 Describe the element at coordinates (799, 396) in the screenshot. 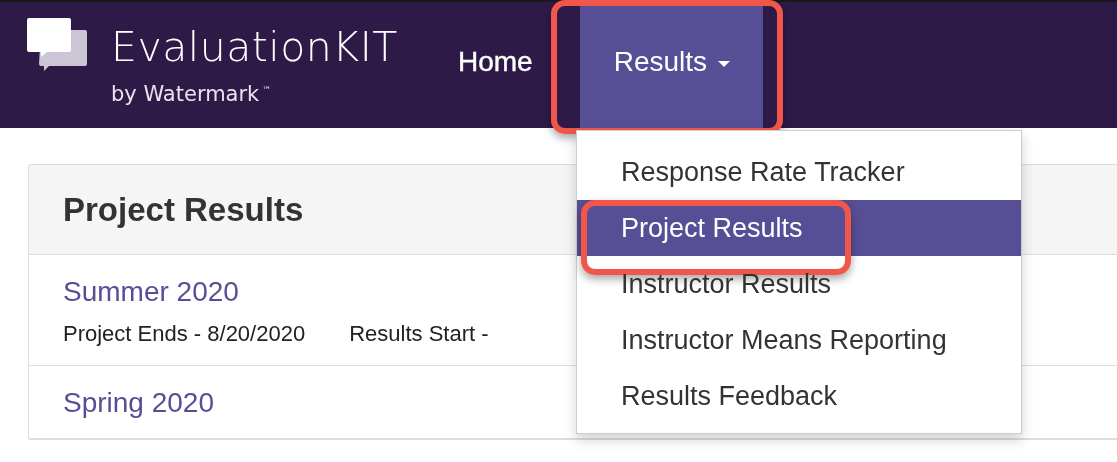

I see `menu-item: Results Feedback` at that location.